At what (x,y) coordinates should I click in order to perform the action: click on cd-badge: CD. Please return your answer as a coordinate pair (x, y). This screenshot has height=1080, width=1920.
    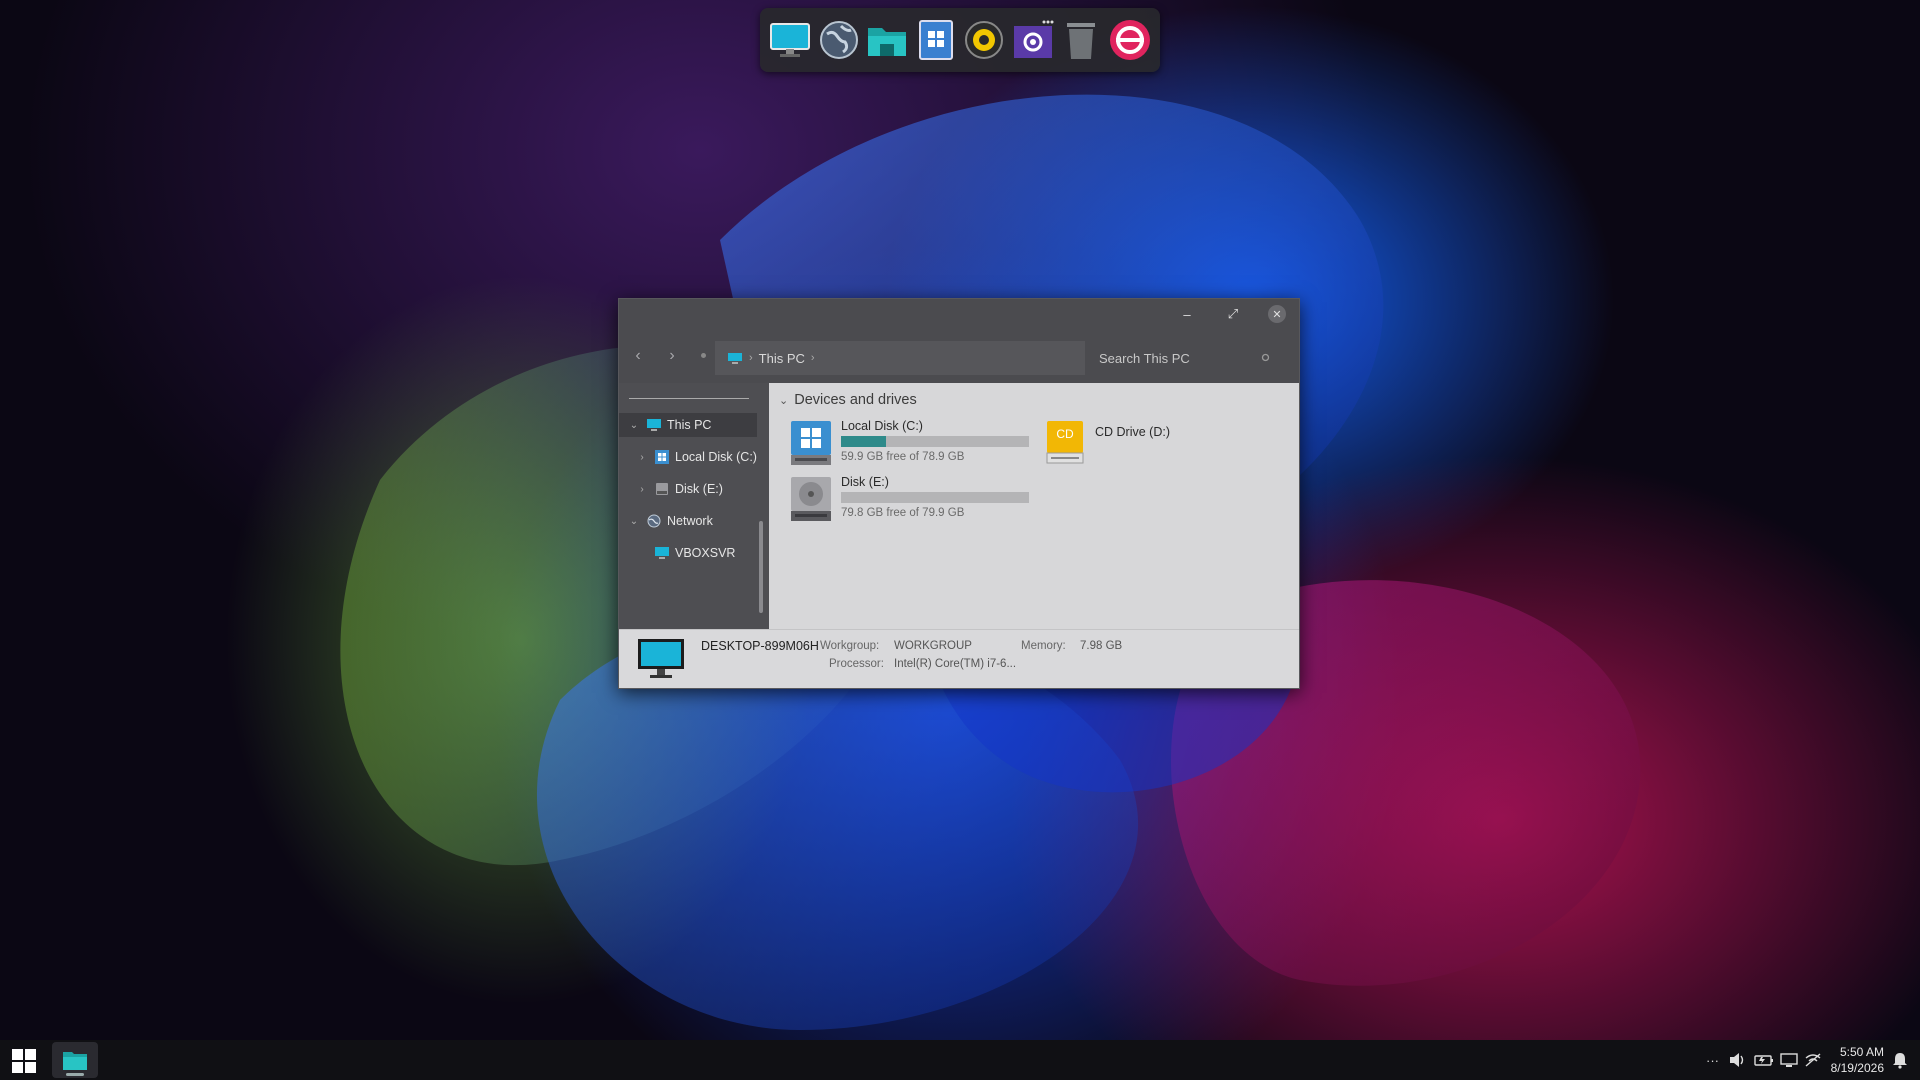
    Looking at the image, I should click on (1065, 434).